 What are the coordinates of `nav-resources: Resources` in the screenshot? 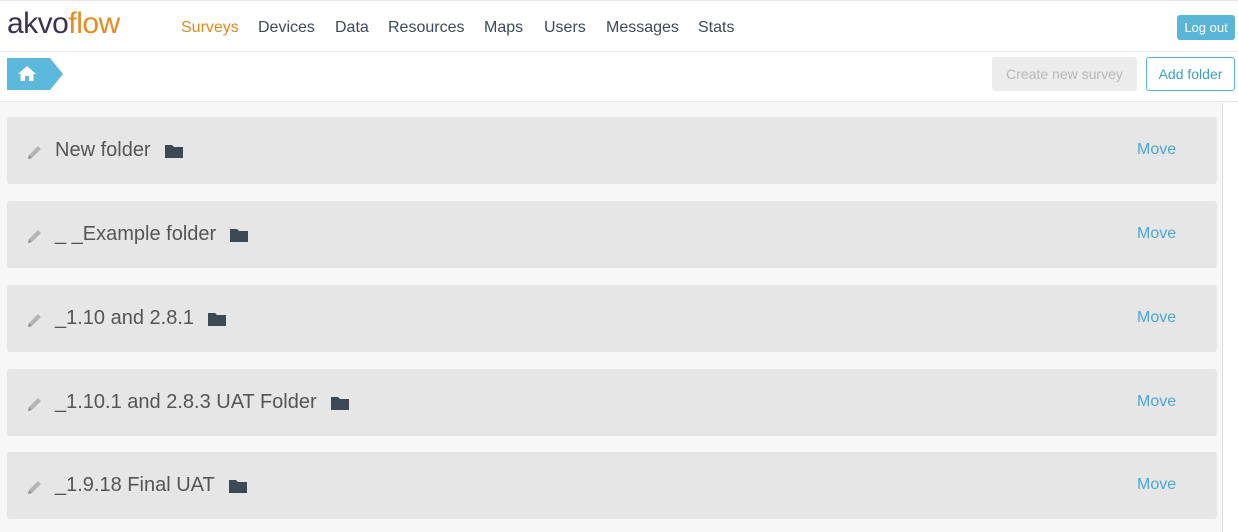 It's located at (426, 28).